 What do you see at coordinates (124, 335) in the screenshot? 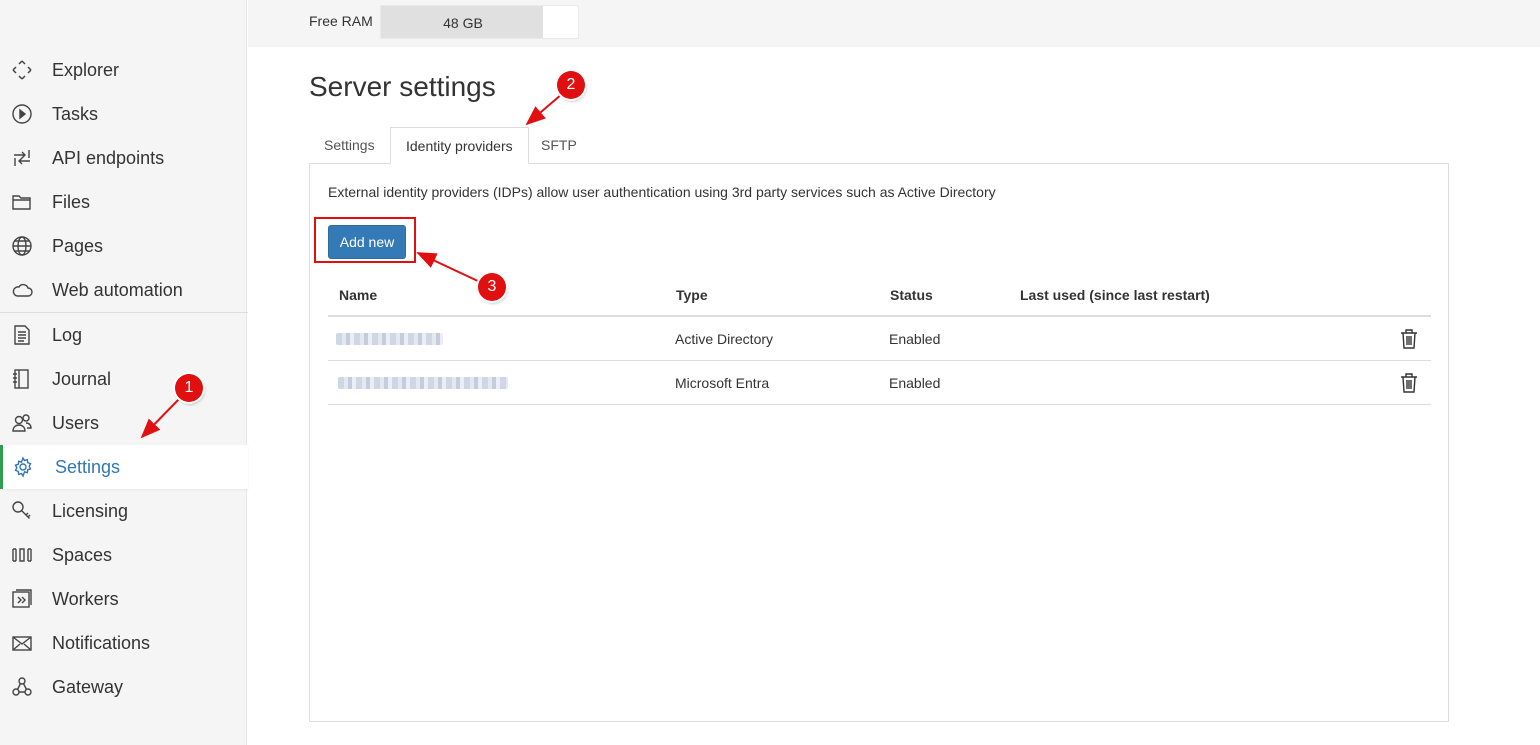
I see `sidebar-item-log: Log` at bounding box center [124, 335].